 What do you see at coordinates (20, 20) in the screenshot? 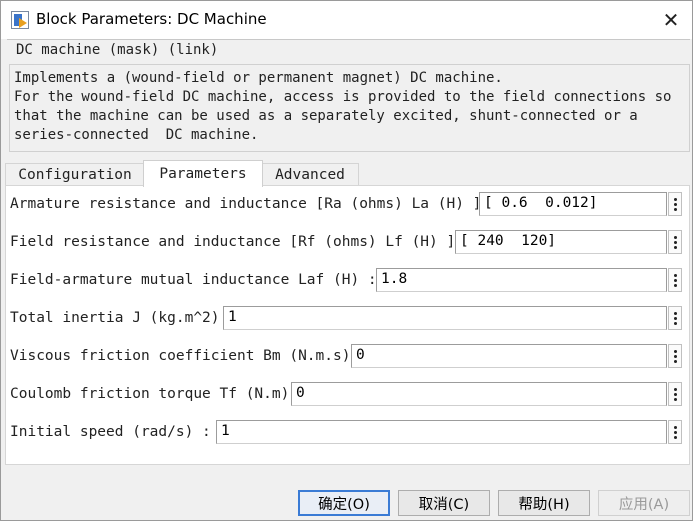
I see `simulink-block-icon` at bounding box center [20, 20].